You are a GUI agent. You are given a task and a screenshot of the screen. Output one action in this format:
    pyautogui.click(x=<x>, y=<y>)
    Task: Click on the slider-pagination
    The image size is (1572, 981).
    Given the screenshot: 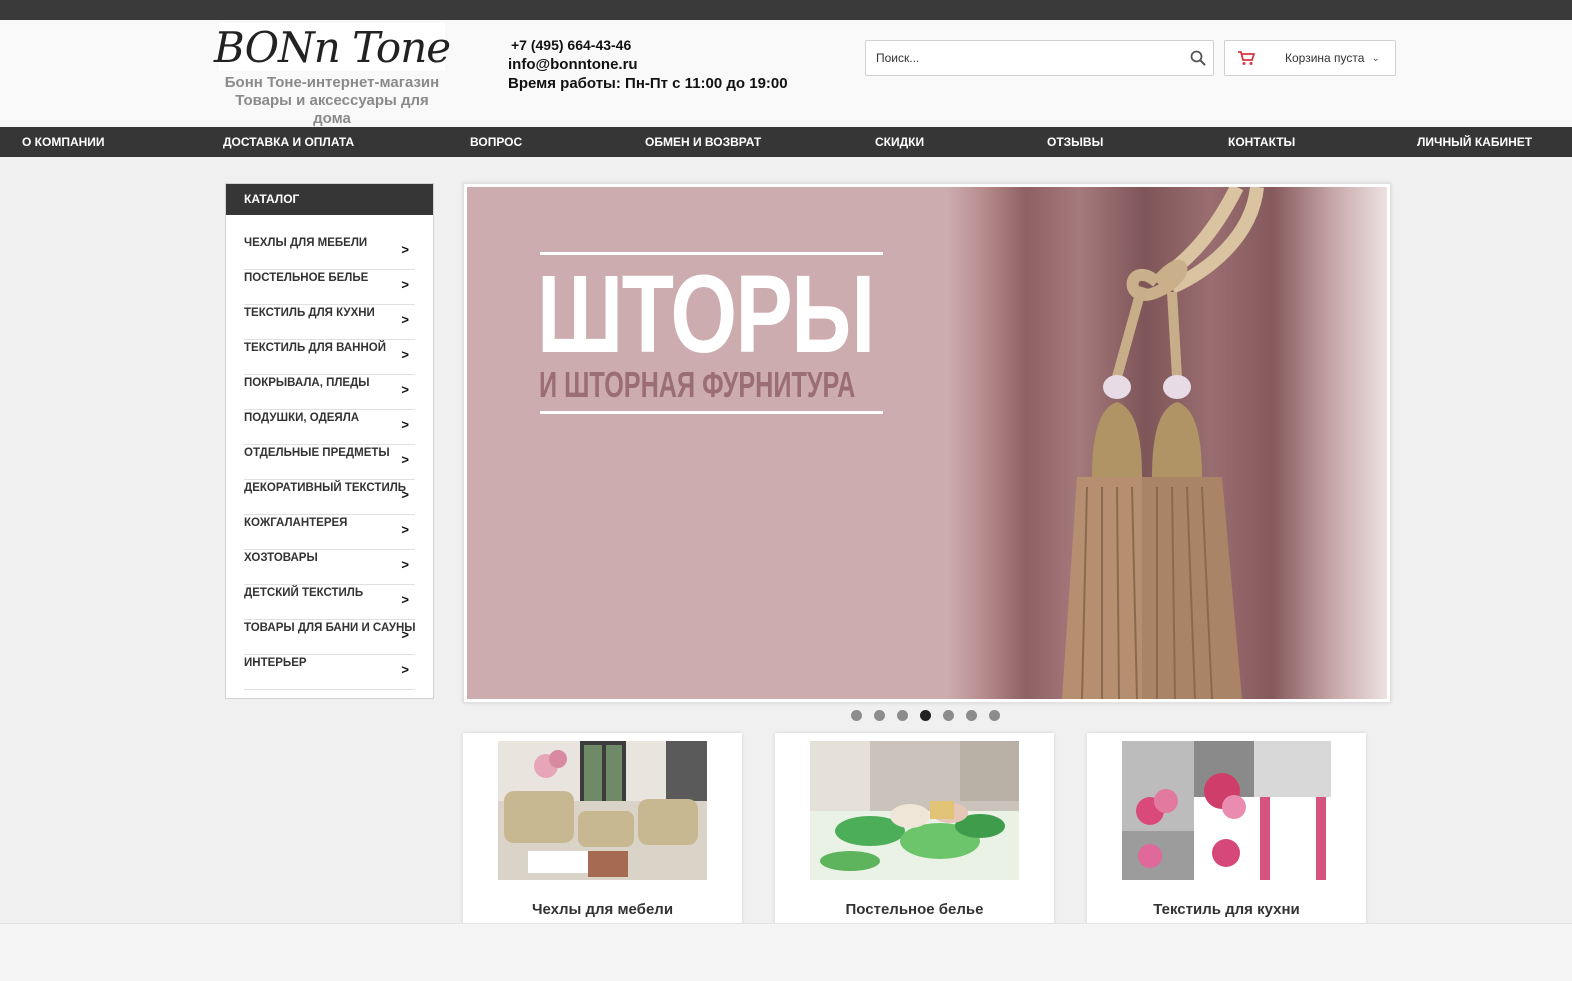 What is the action you would take?
    pyautogui.click(x=931, y=715)
    